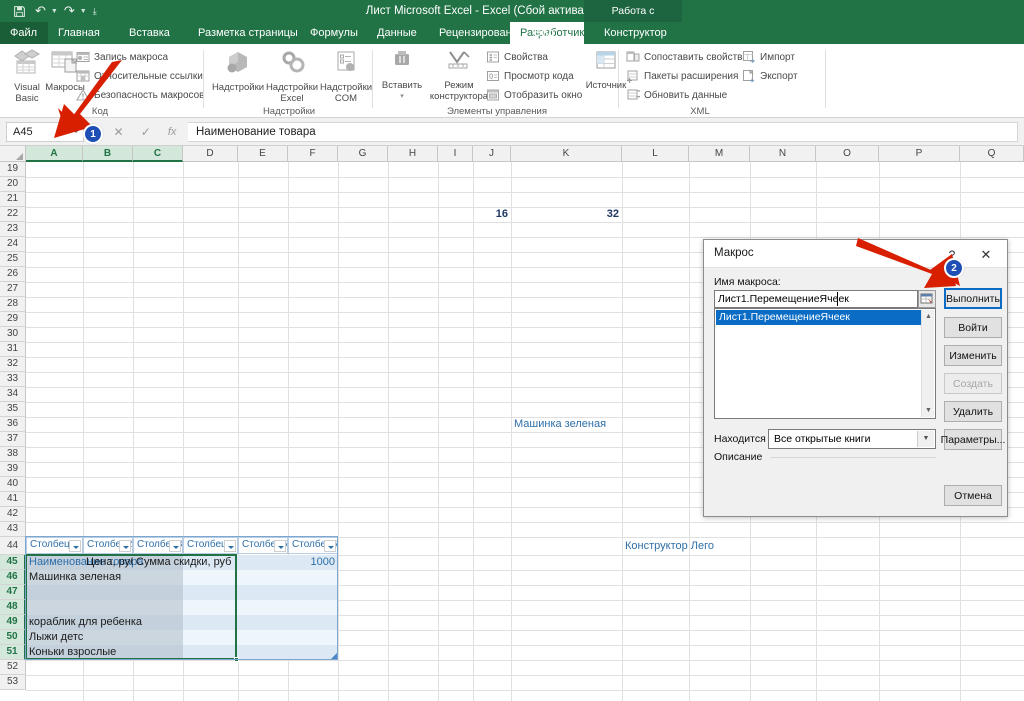 The height and width of the screenshot is (701, 1024). Describe the element at coordinates (682, 76) in the screenshot. I see `expansion-packs-button: Пакеты расширения` at that location.